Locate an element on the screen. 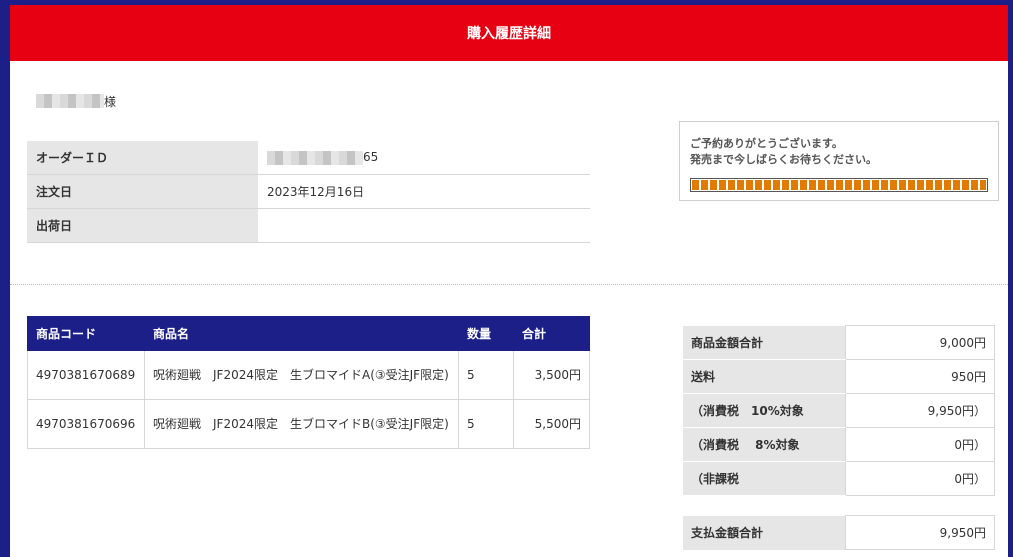 This screenshot has height=557, width=1013. shipping-value: 950円 is located at coordinates (920, 376).